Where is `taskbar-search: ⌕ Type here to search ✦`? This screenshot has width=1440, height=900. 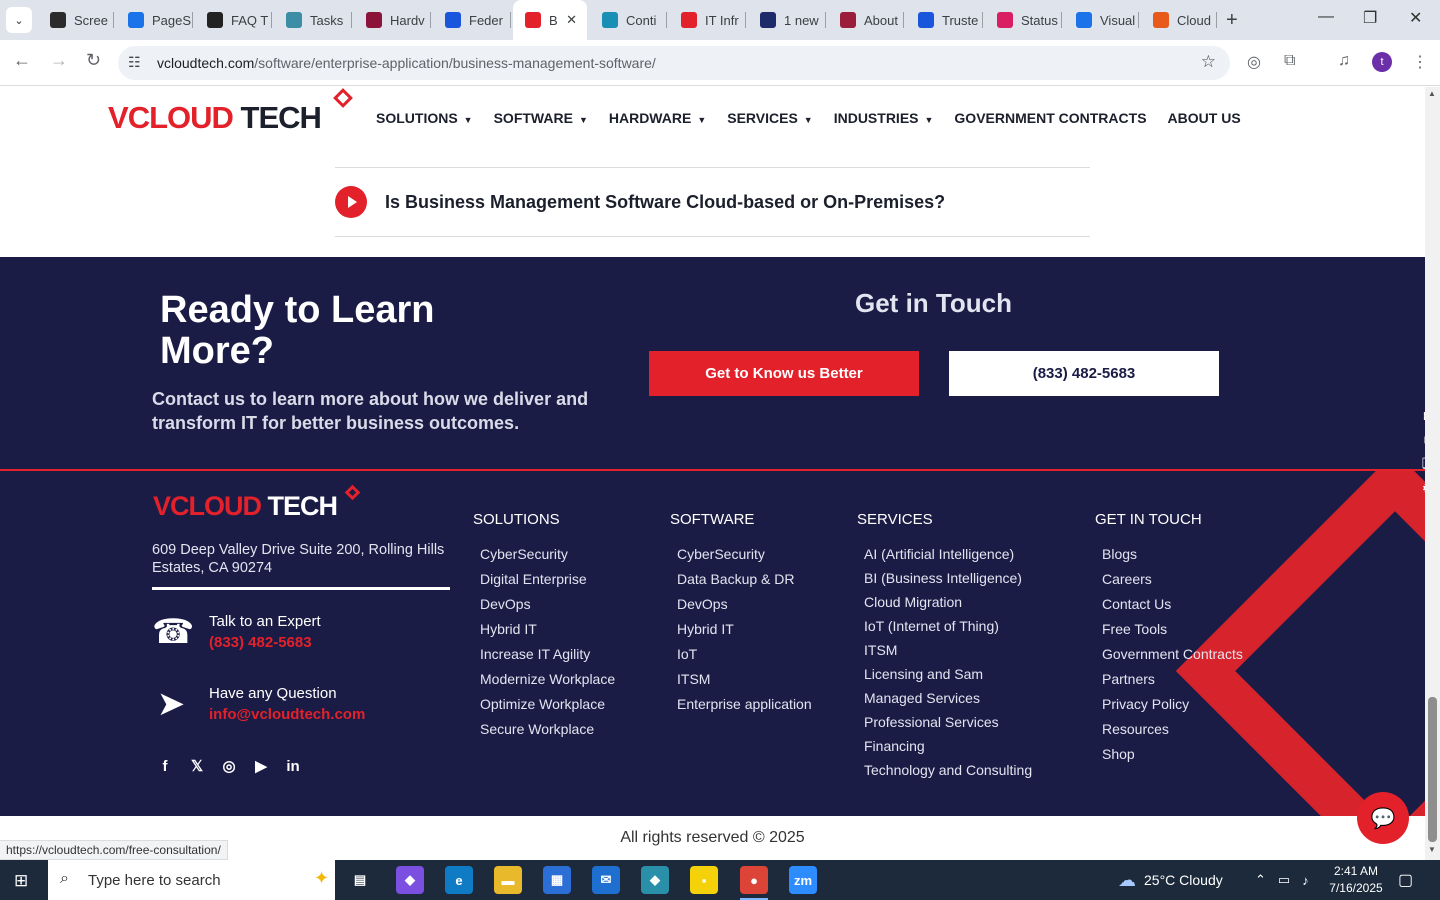 taskbar-search: ⌕ Type here to search ✦ is located at coordinates (191, 880).